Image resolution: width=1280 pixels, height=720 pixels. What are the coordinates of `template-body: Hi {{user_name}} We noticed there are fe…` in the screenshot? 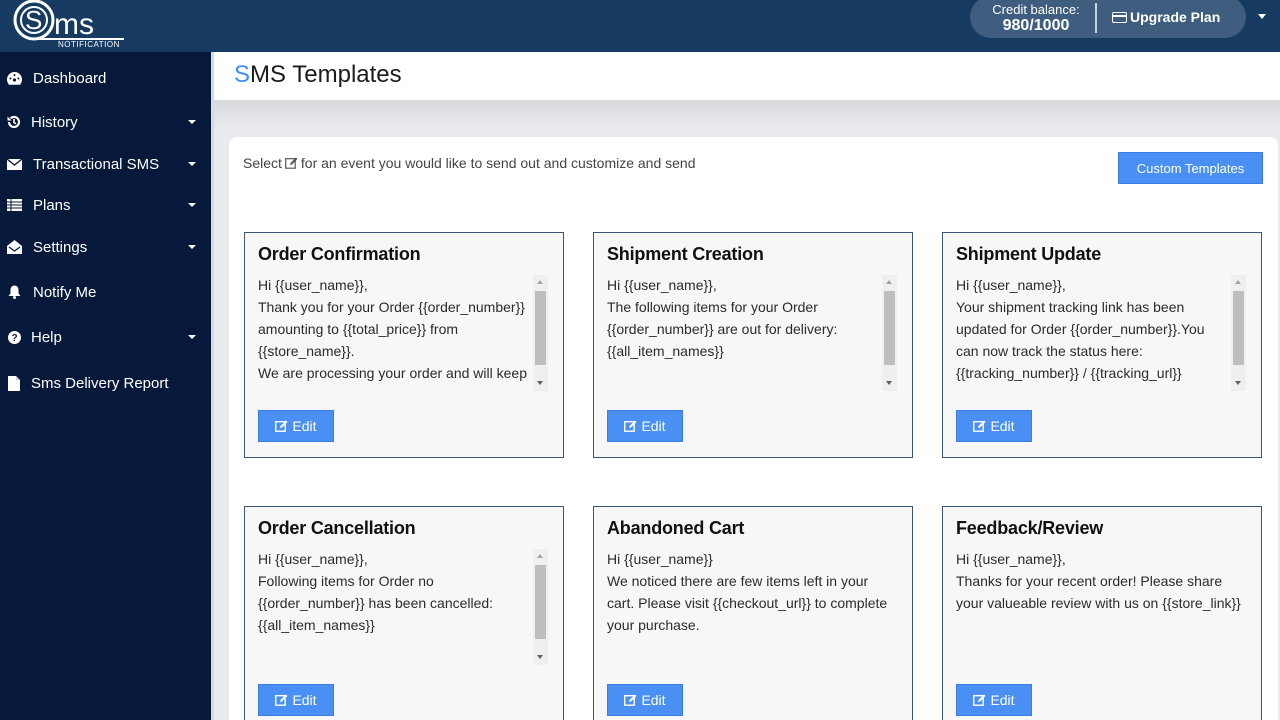 It's located at (759, 604).